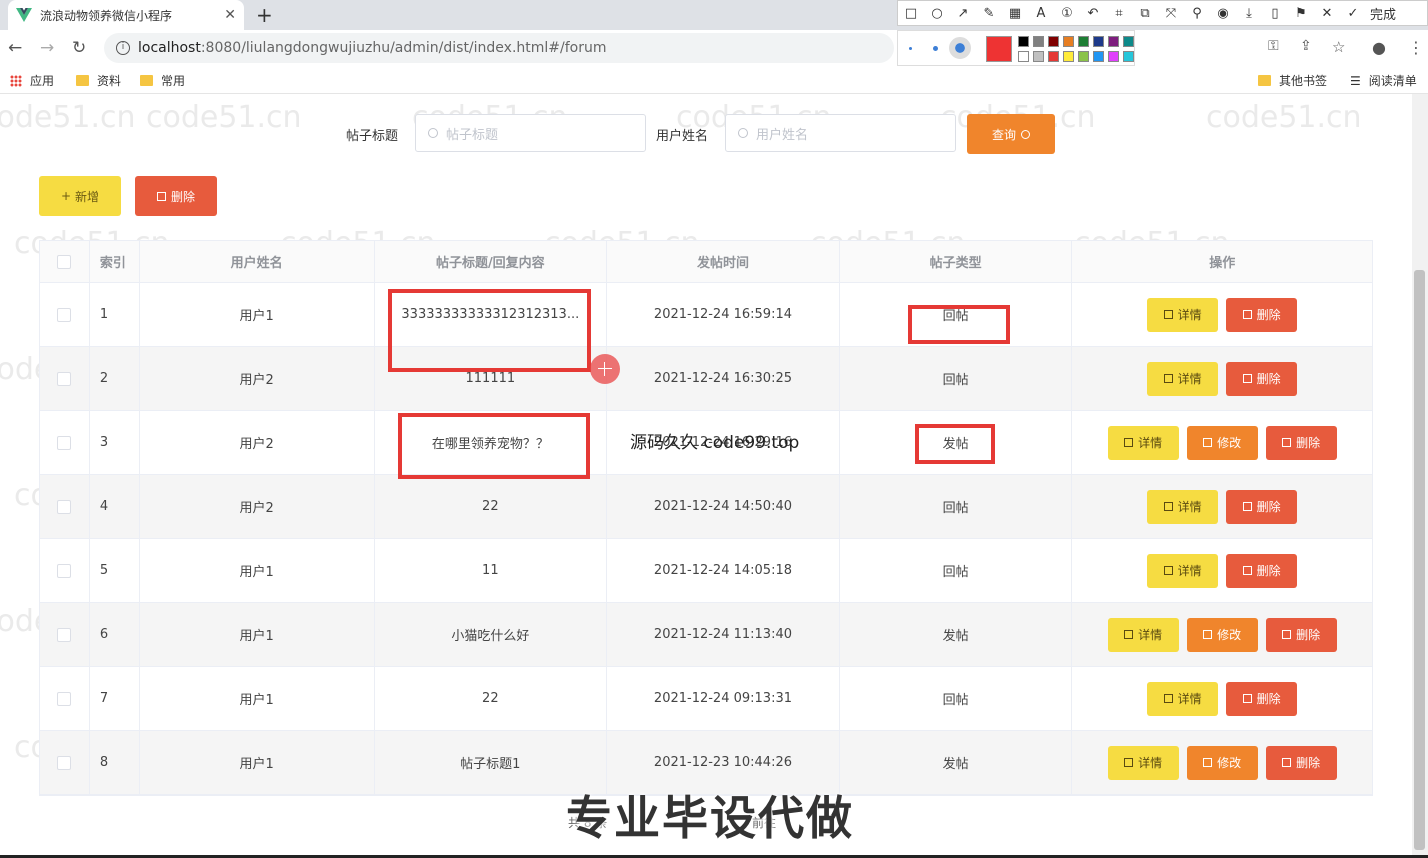  Describe the element at coordinates (960, 48) in the screenshot. I see `large-size-dot` at that location.